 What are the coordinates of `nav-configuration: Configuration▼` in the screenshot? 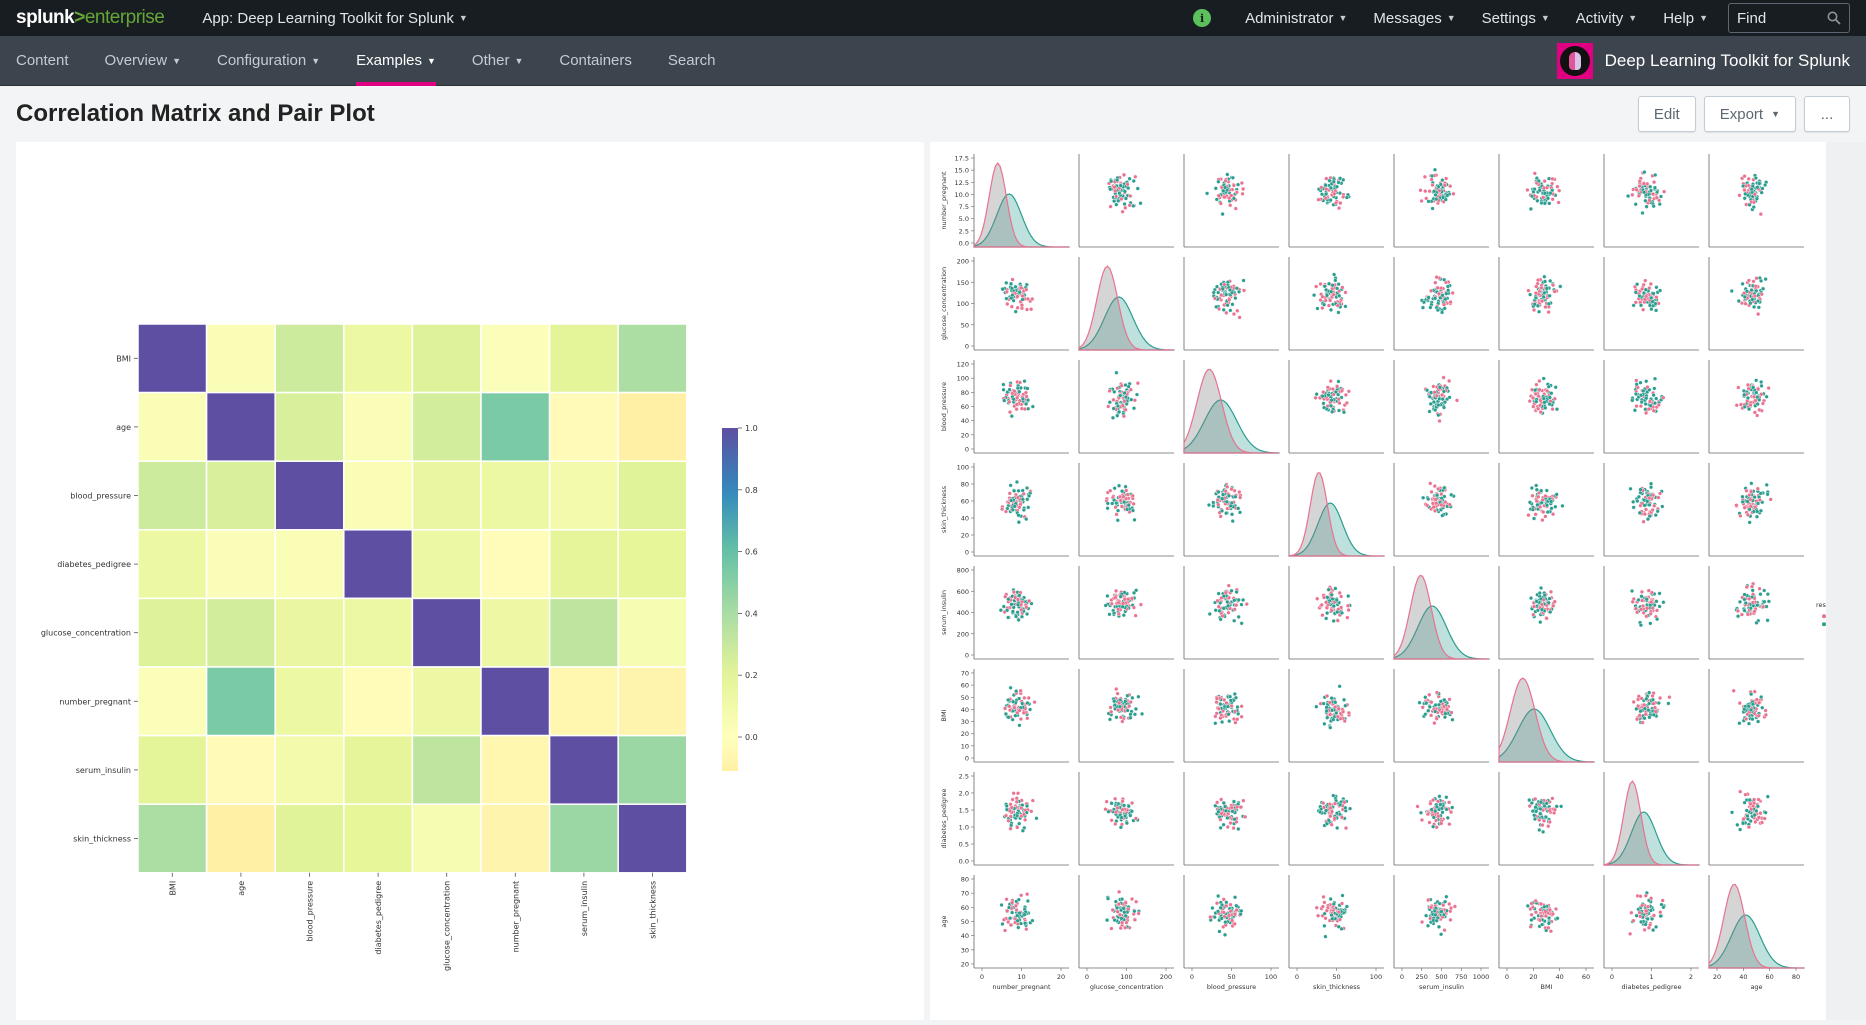 It's located at (268, 61).